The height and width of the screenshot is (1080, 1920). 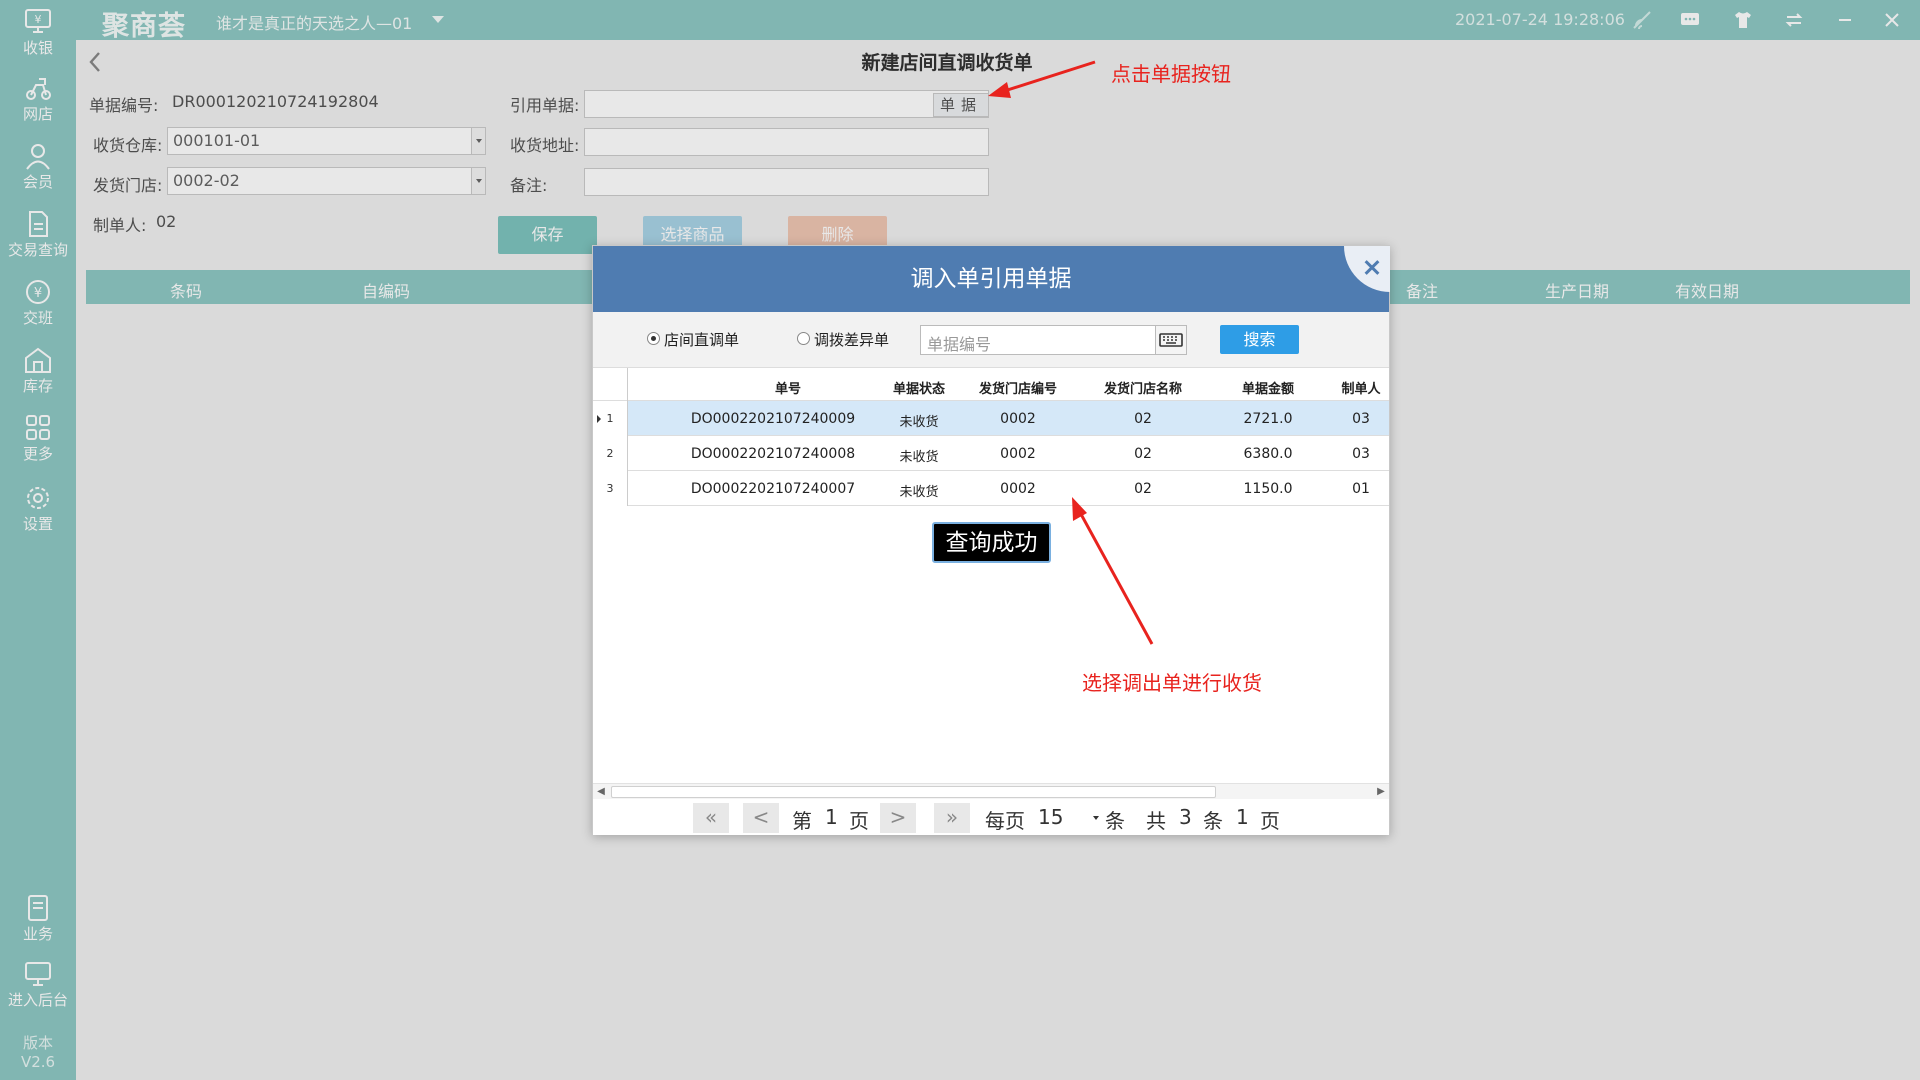 I want to click on cell-amount: 2721.0, so click(x=1268, y=419).